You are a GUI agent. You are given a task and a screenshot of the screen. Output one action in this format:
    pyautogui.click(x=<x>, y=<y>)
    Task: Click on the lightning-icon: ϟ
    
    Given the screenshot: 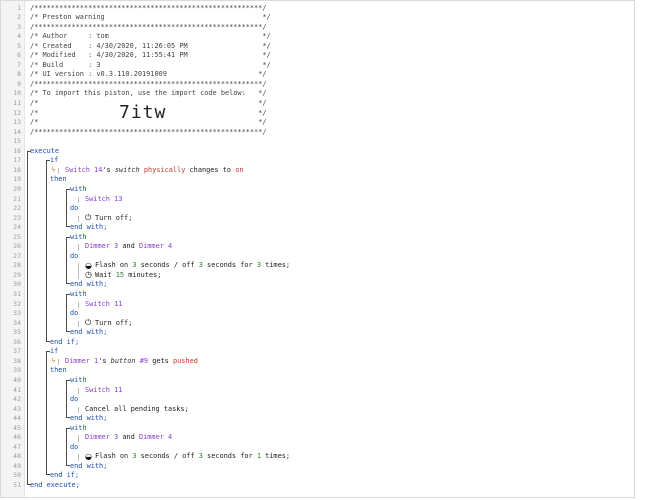 What is the action you would take?
    pyautogui.click(x=53, y=170)
    